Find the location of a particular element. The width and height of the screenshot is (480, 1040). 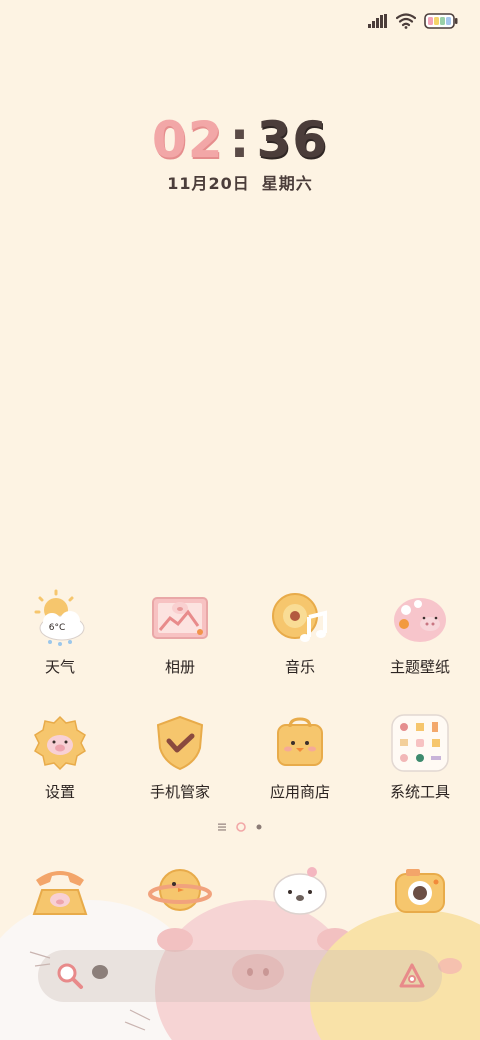

app-label: 应用商店 is located at coordinates (299, 792).